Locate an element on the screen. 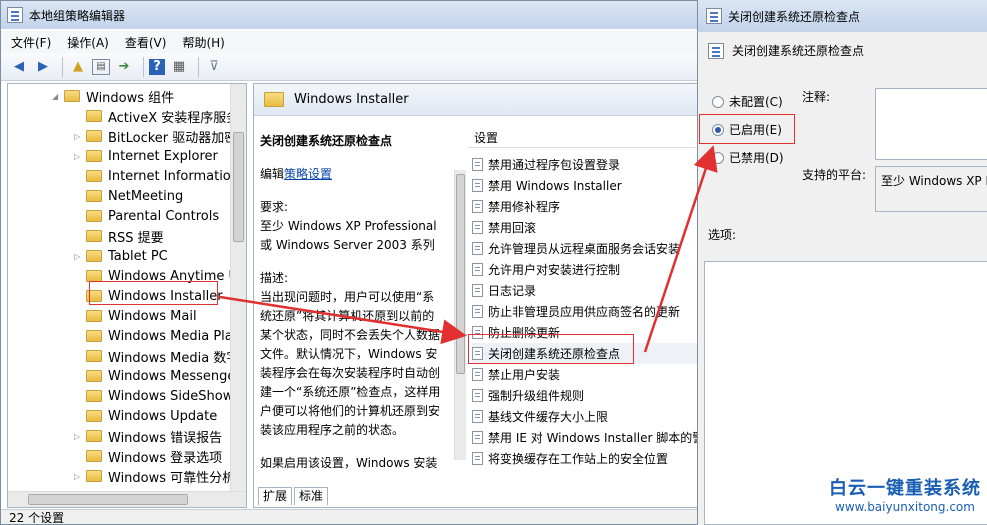 The height and width of the screenshot is (525, 987). watermark-url: www.baiyunxitong.com is located at coordinates (905, 507).